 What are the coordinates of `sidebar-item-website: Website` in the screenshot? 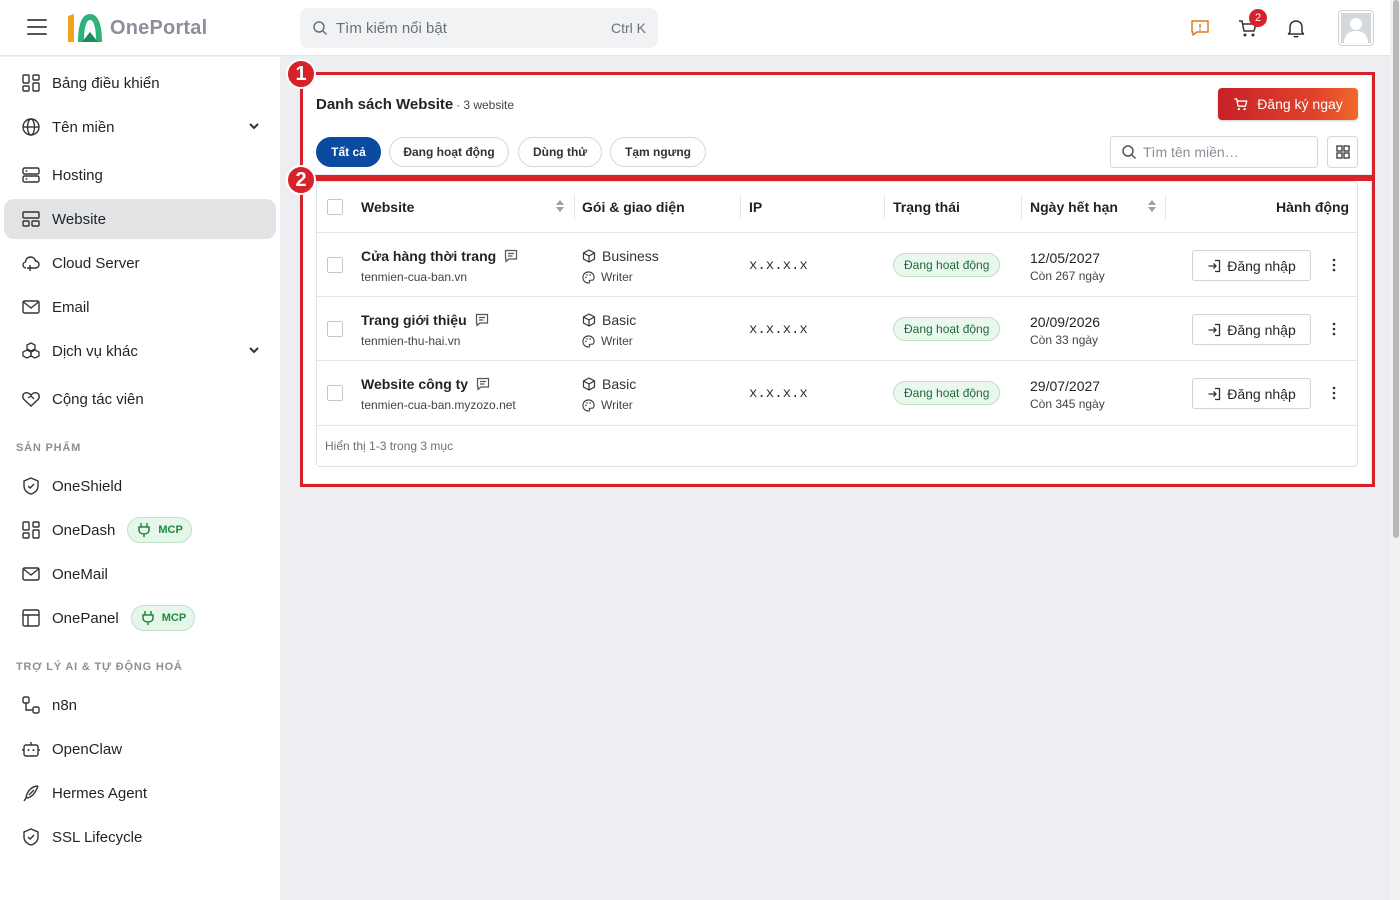 It's located at (140, 219).